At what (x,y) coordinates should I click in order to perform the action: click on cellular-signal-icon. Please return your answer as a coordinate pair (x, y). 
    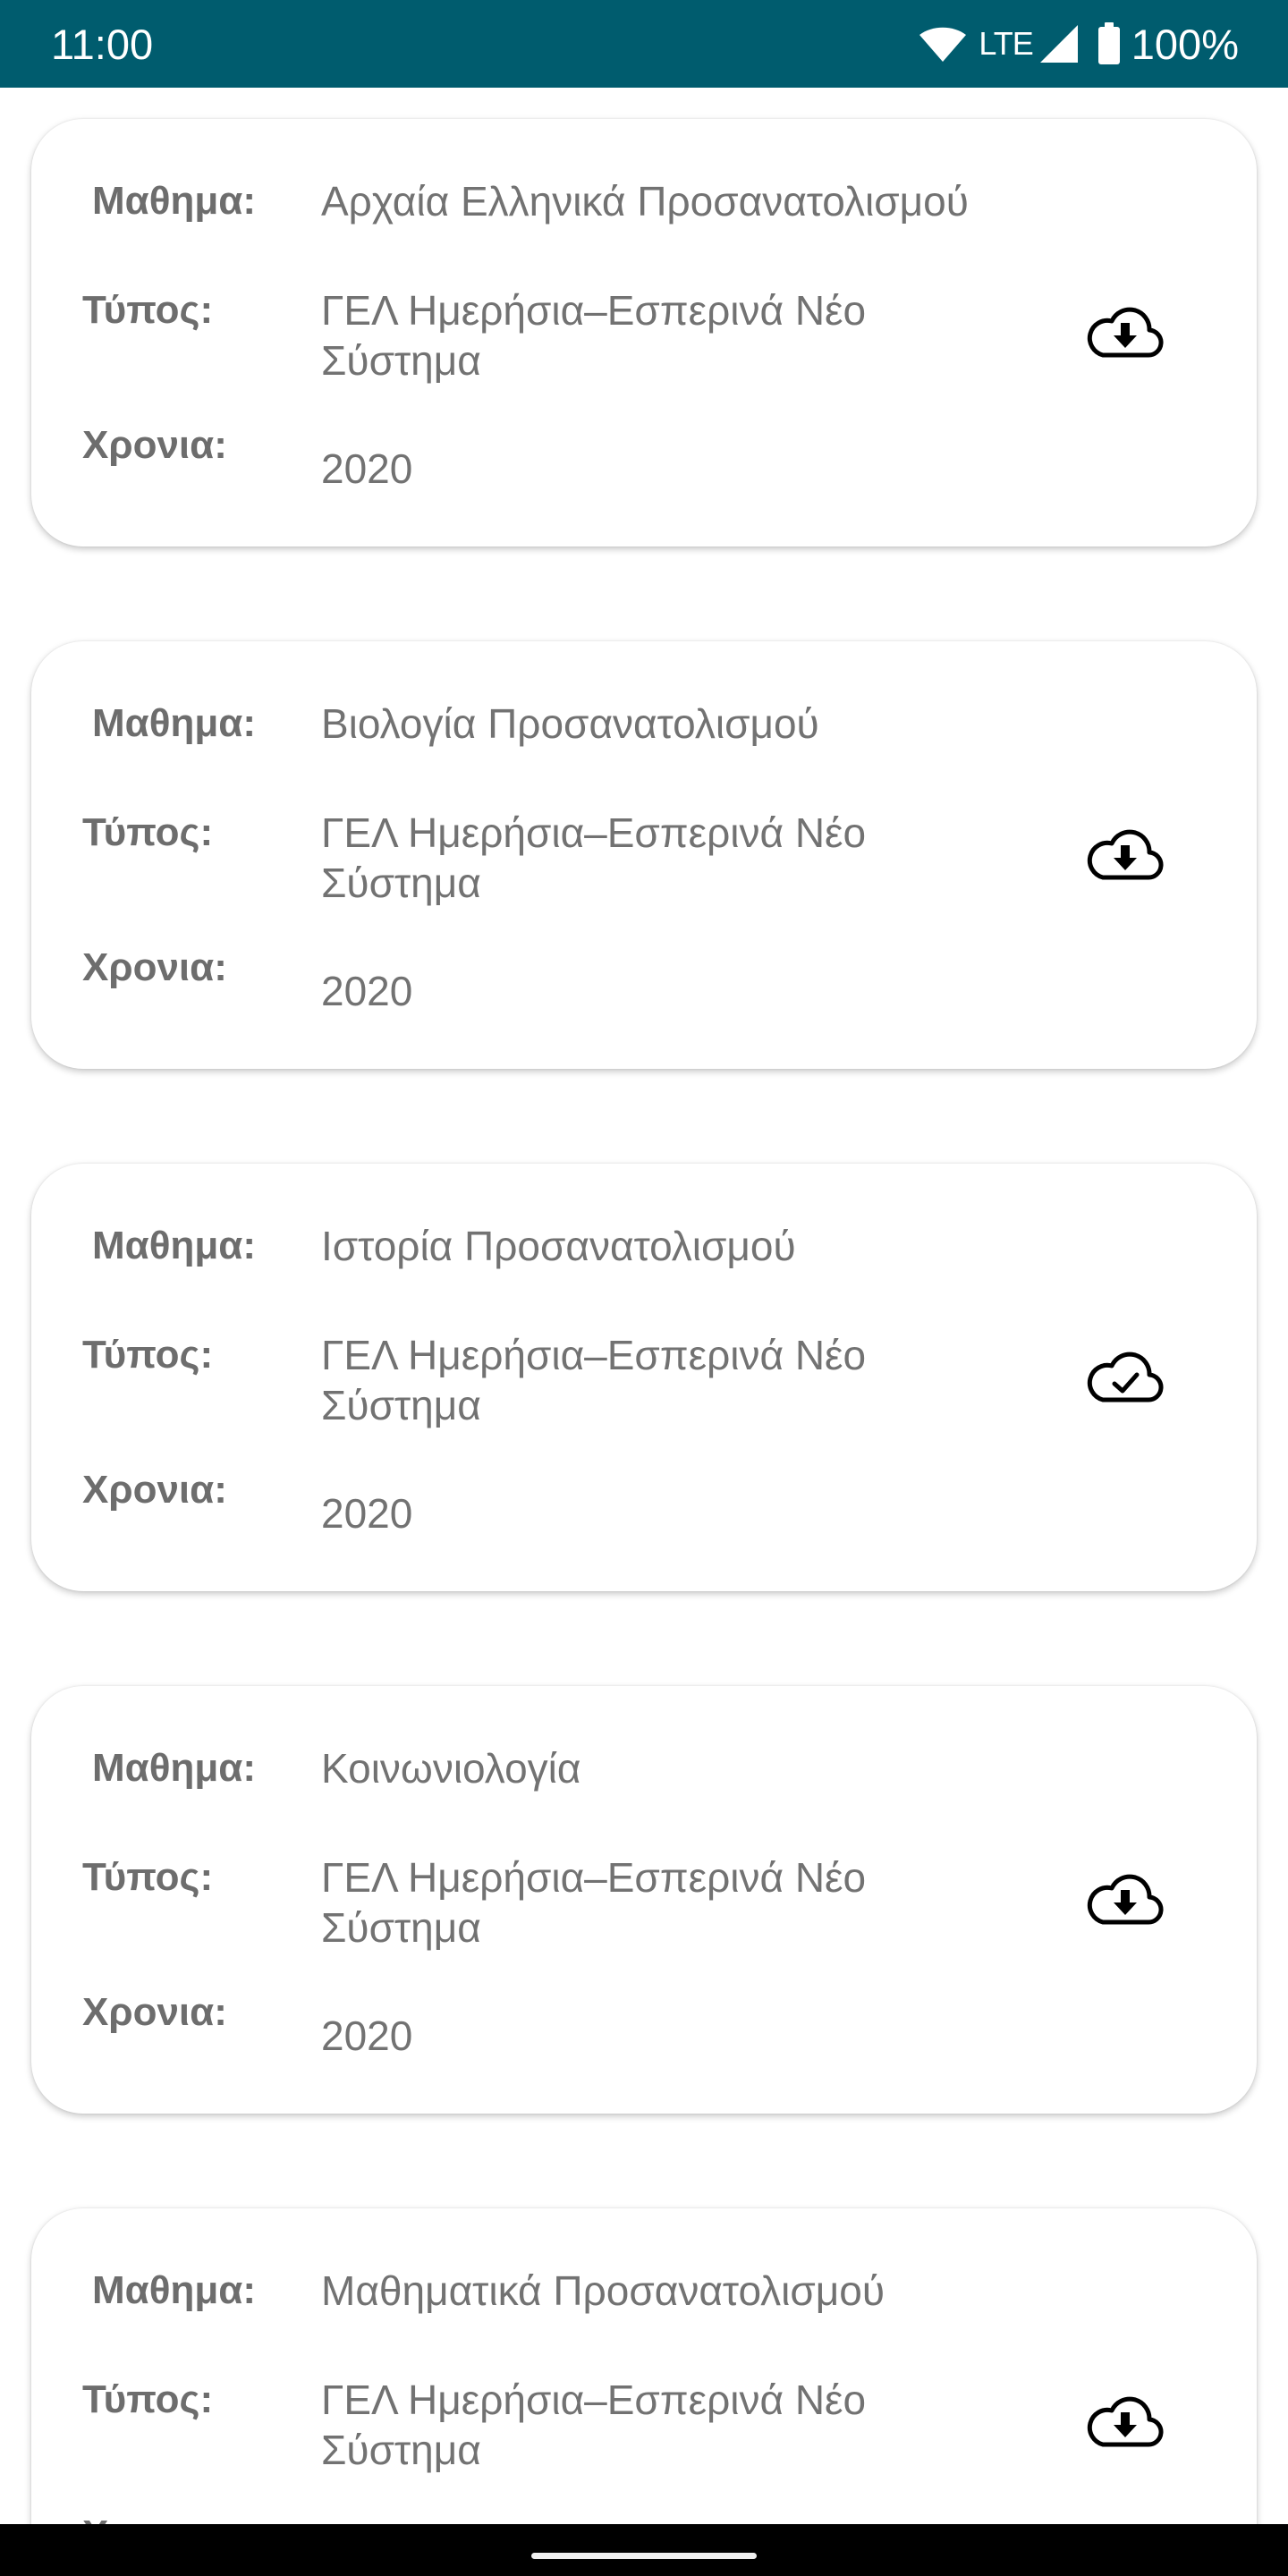
    Looking at the image, I should click on (1059, 43).